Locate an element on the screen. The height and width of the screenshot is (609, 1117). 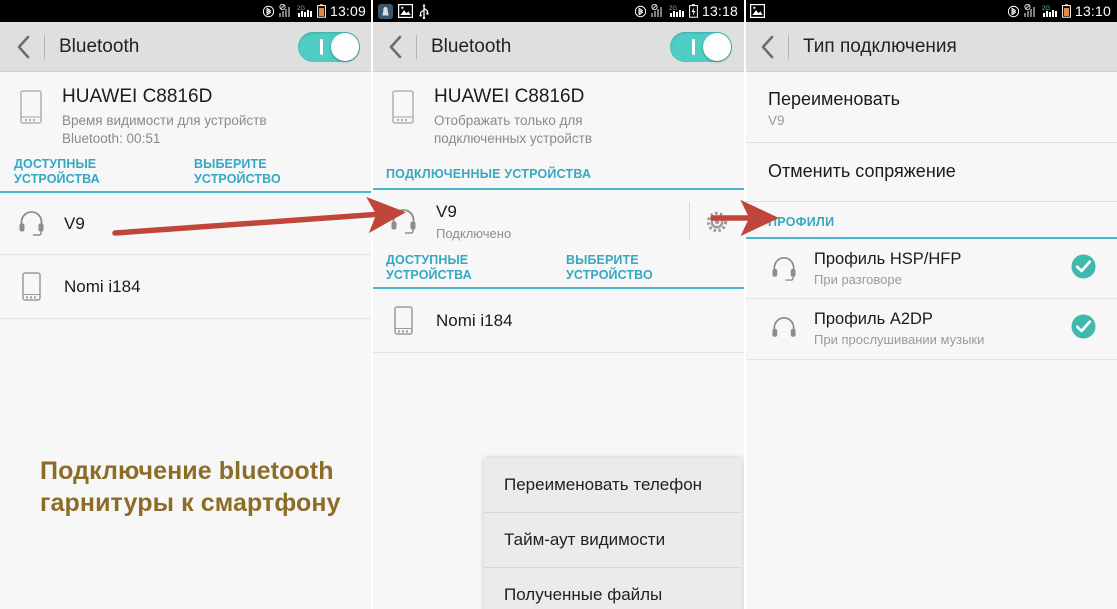
tab-available-devices-mid: ДОСТУПНЫЕ УСТРОЙСТВА is located at coordinates (476, 270).